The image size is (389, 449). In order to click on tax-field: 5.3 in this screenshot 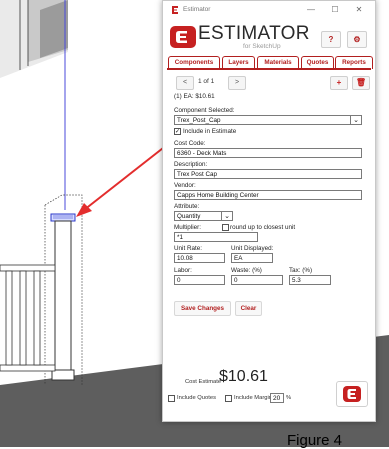, I will do `click(310, 280)`.